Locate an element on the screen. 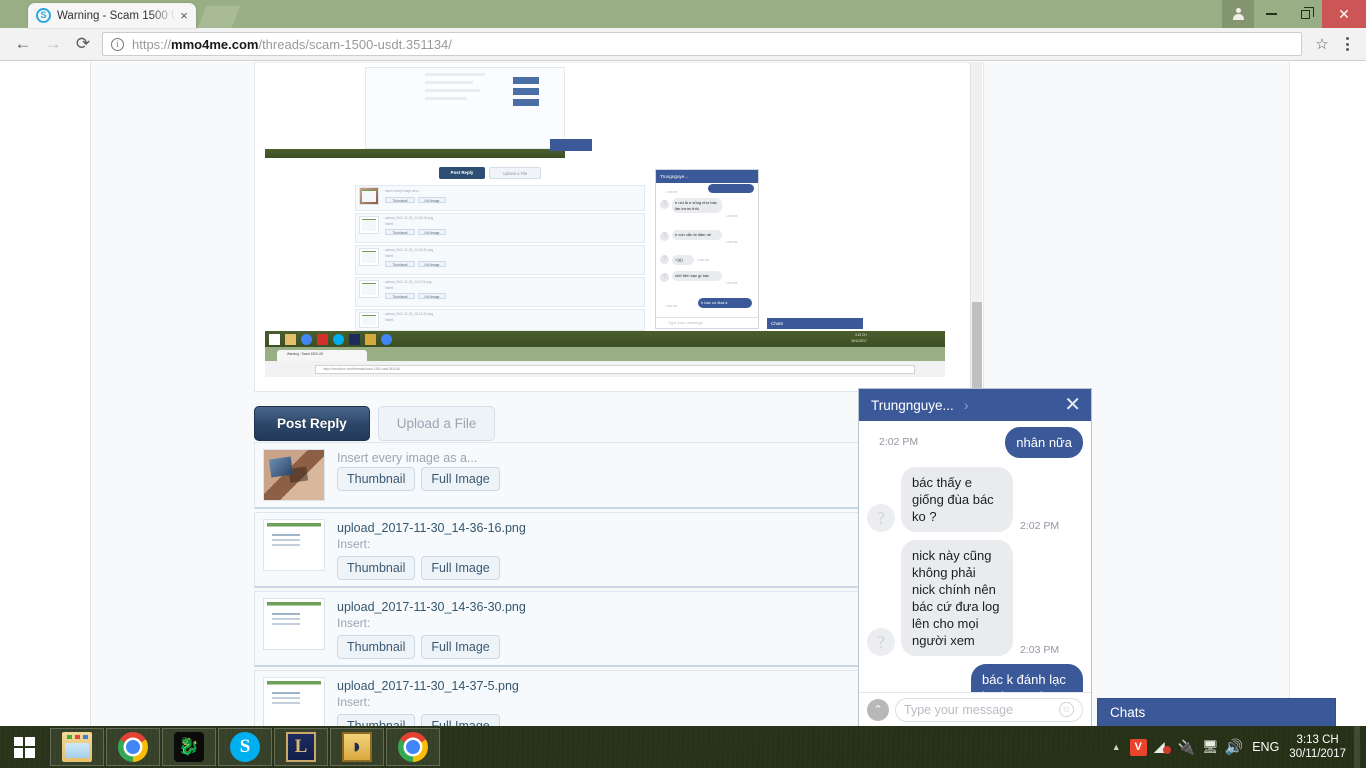  embedded-att-name-2: upload_2017-11-30_14-36-30.png is located at coordinates (409, 250).